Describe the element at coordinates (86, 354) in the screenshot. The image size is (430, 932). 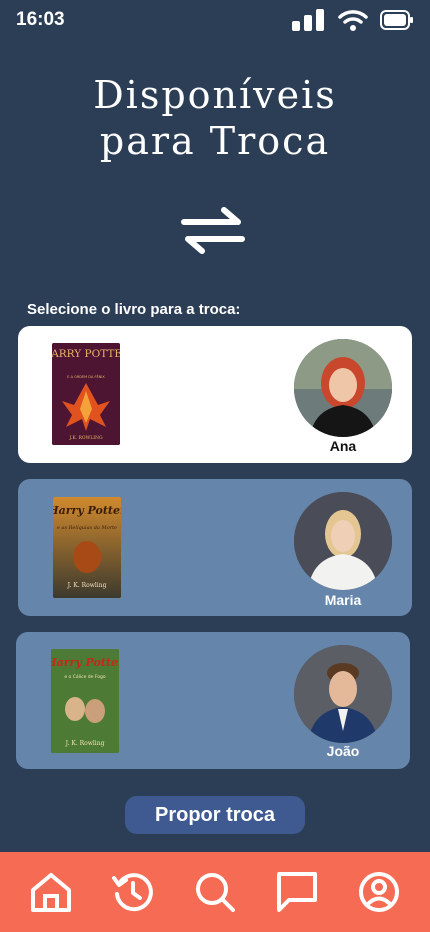
I see `book-title: HARRY POTTER` at that location.